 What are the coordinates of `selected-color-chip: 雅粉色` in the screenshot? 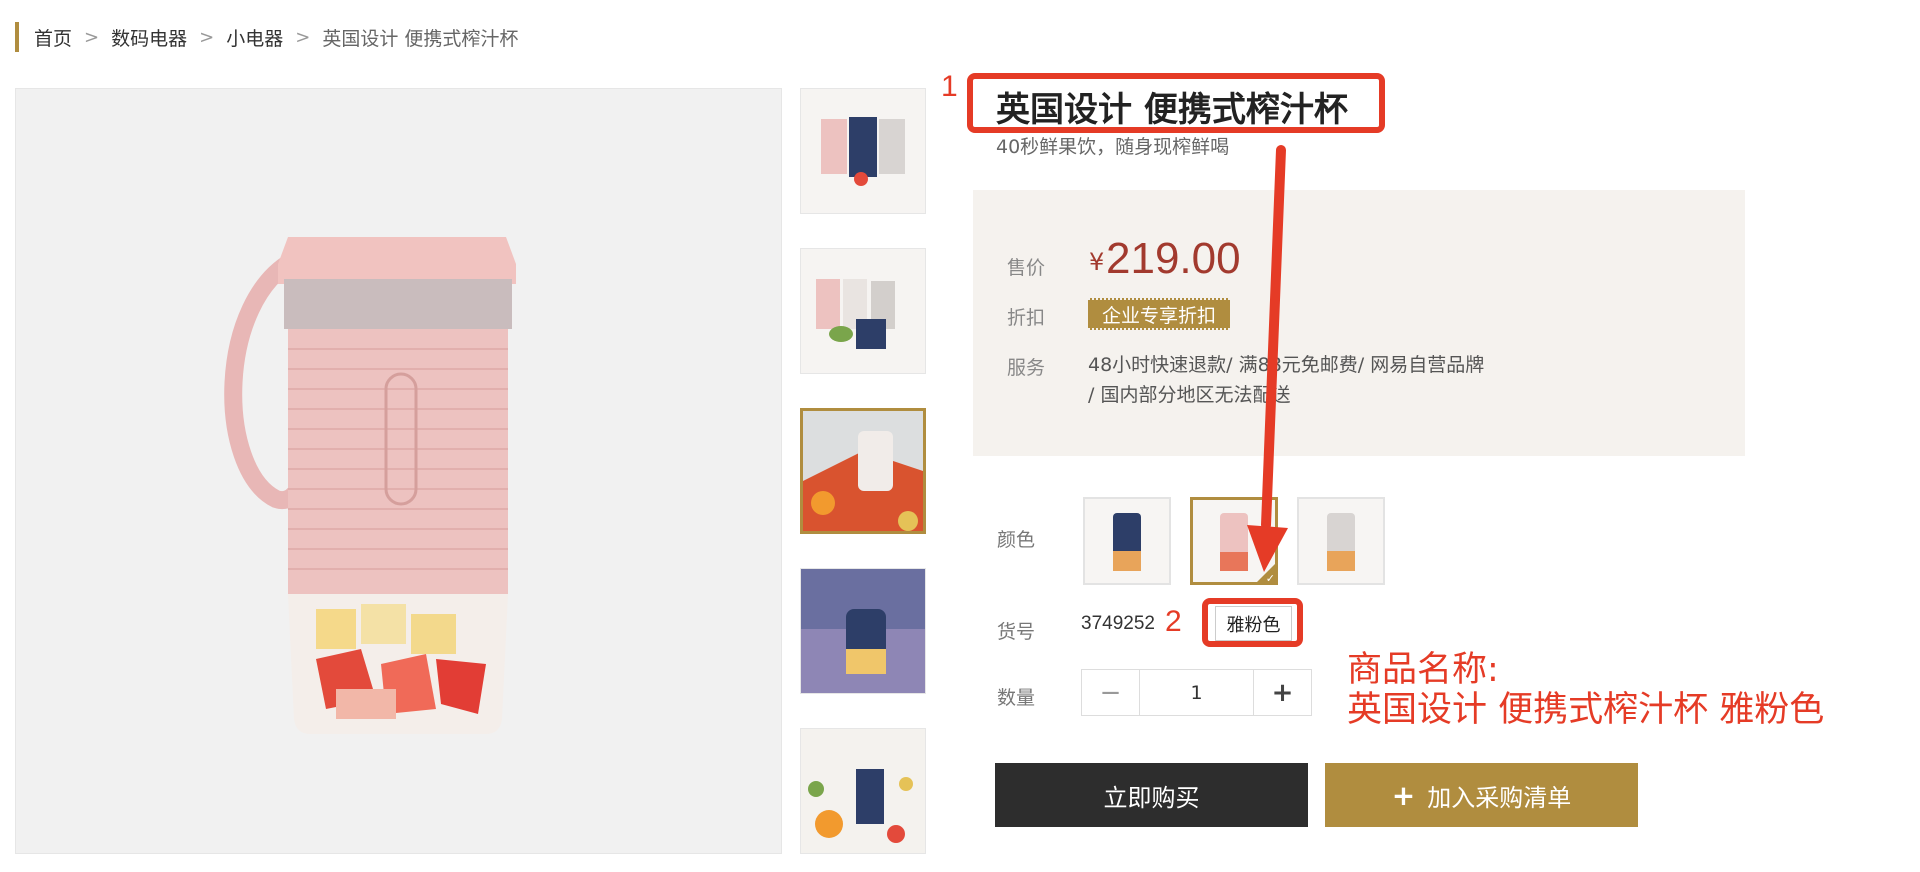 It's located at (1253, 623).